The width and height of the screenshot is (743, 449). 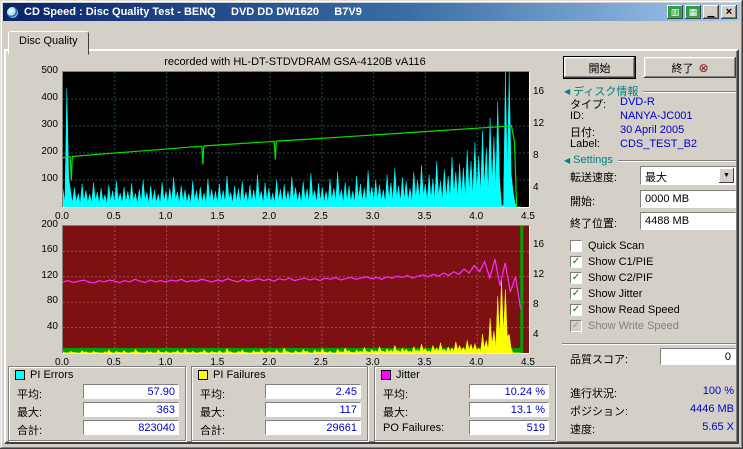 What do you see at coordinates (203, 375) in the screenshot?
I see `pi-failures-swatch` at bounding box center [203, 375].